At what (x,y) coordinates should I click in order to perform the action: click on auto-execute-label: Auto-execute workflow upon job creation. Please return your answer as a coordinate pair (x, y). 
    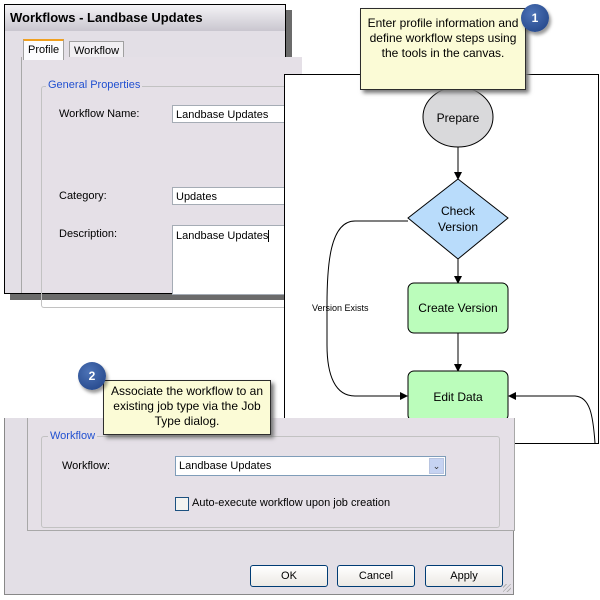
    Looking at the image, I should click on (291, 503).